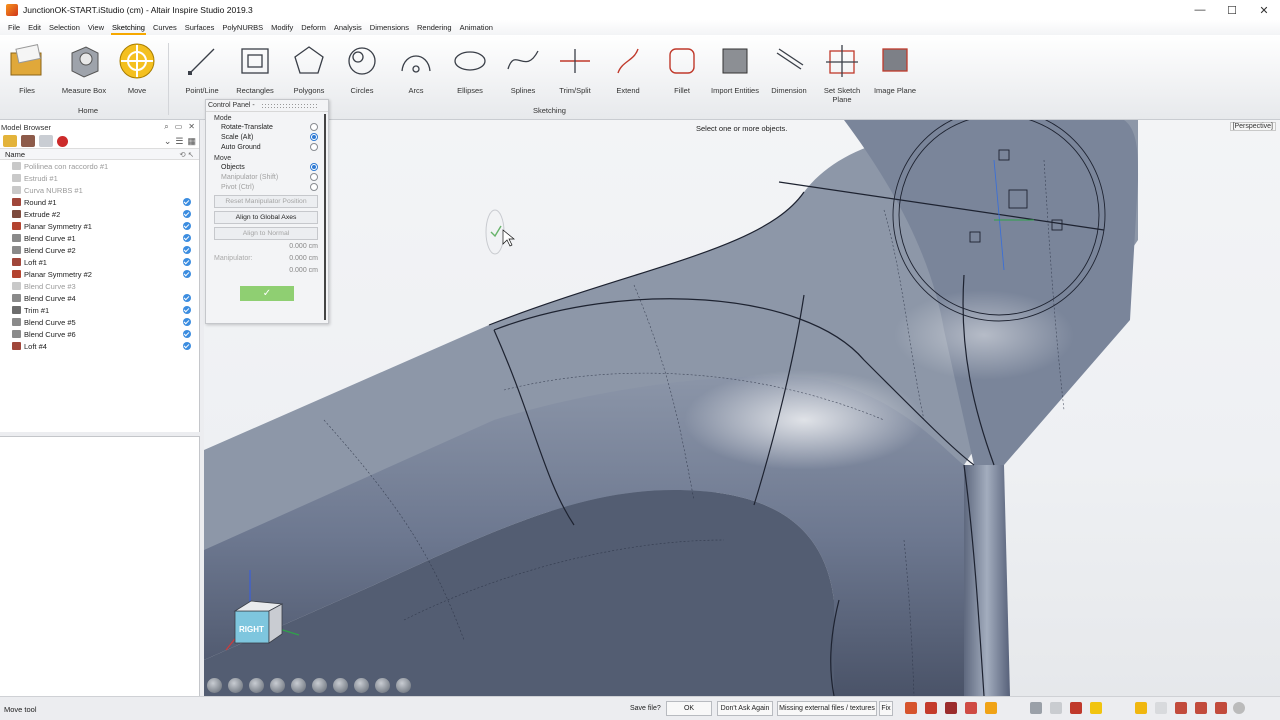  Describe the element at coordinates (267, 177) in the screenshot. I see `radio-option: Manipulator (Shift)` at that location.